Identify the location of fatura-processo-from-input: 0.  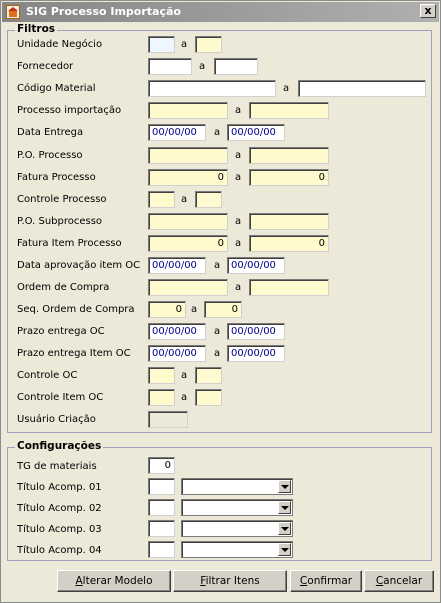
(188, 177).